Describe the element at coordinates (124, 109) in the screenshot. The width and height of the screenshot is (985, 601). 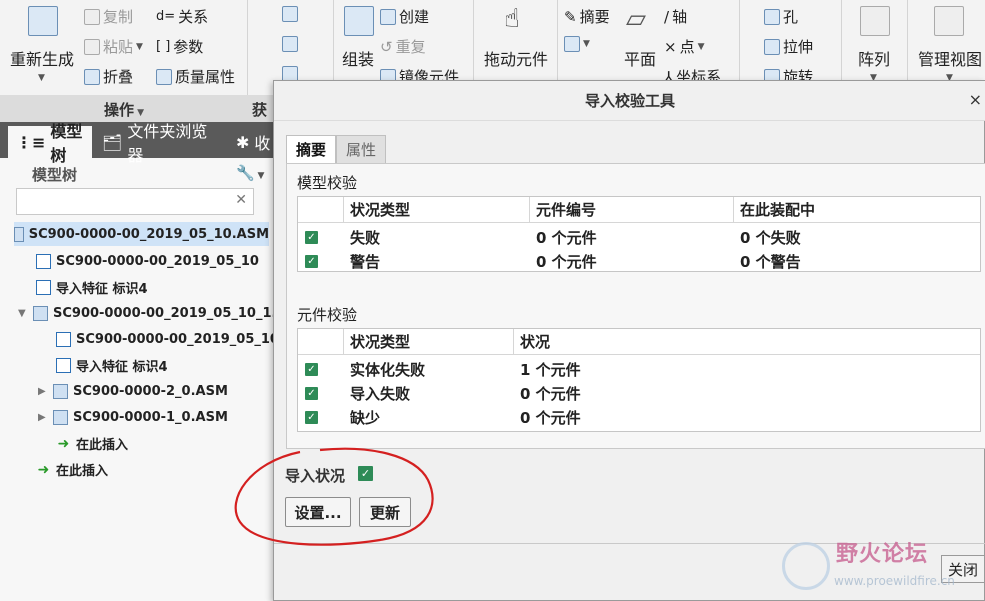
I see `operations-group-menu: 操作 ▼` at that location.